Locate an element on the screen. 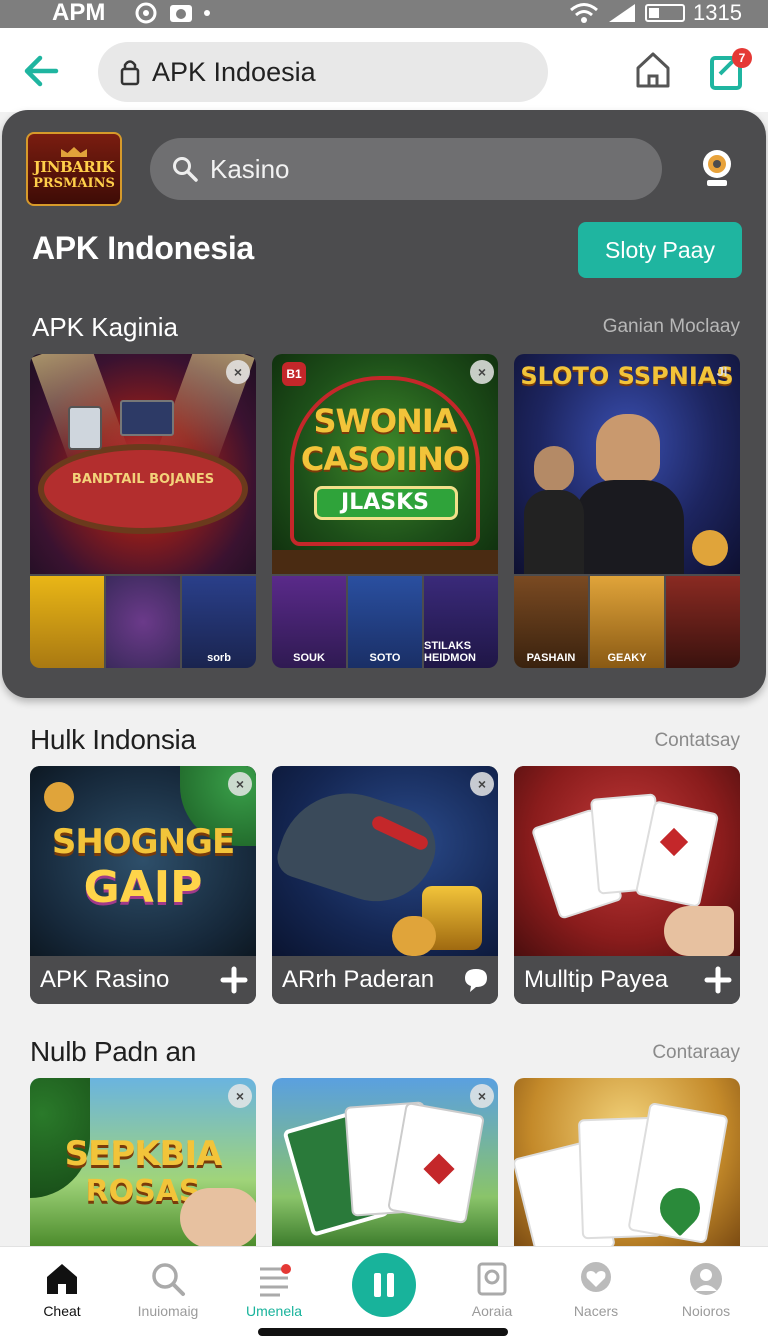  crown-icon is located at coordinates (74, 152).